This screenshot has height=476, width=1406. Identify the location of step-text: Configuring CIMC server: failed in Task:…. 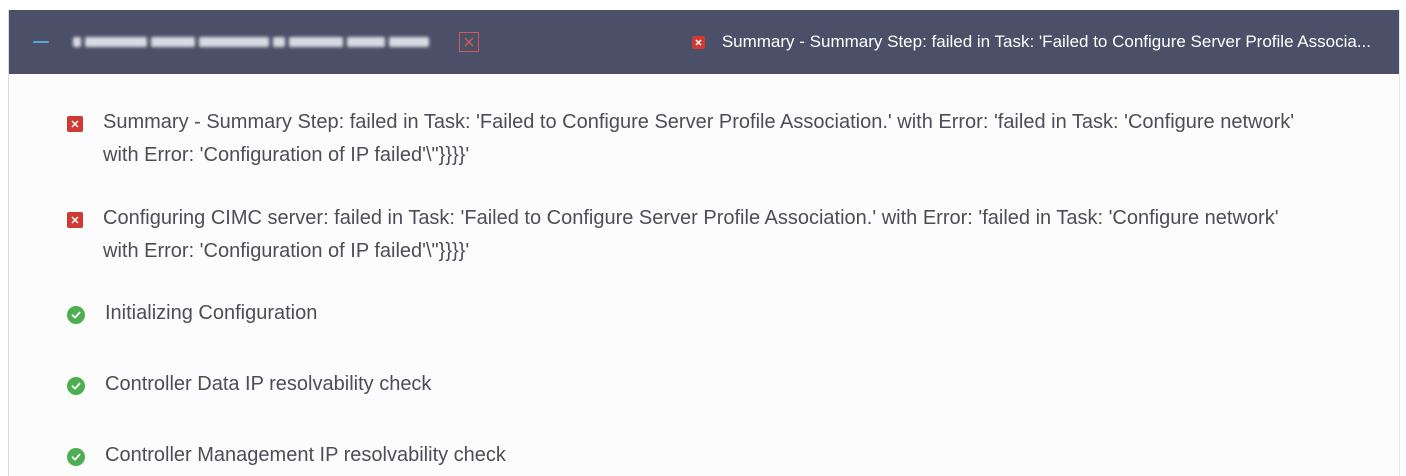
(691, 234).